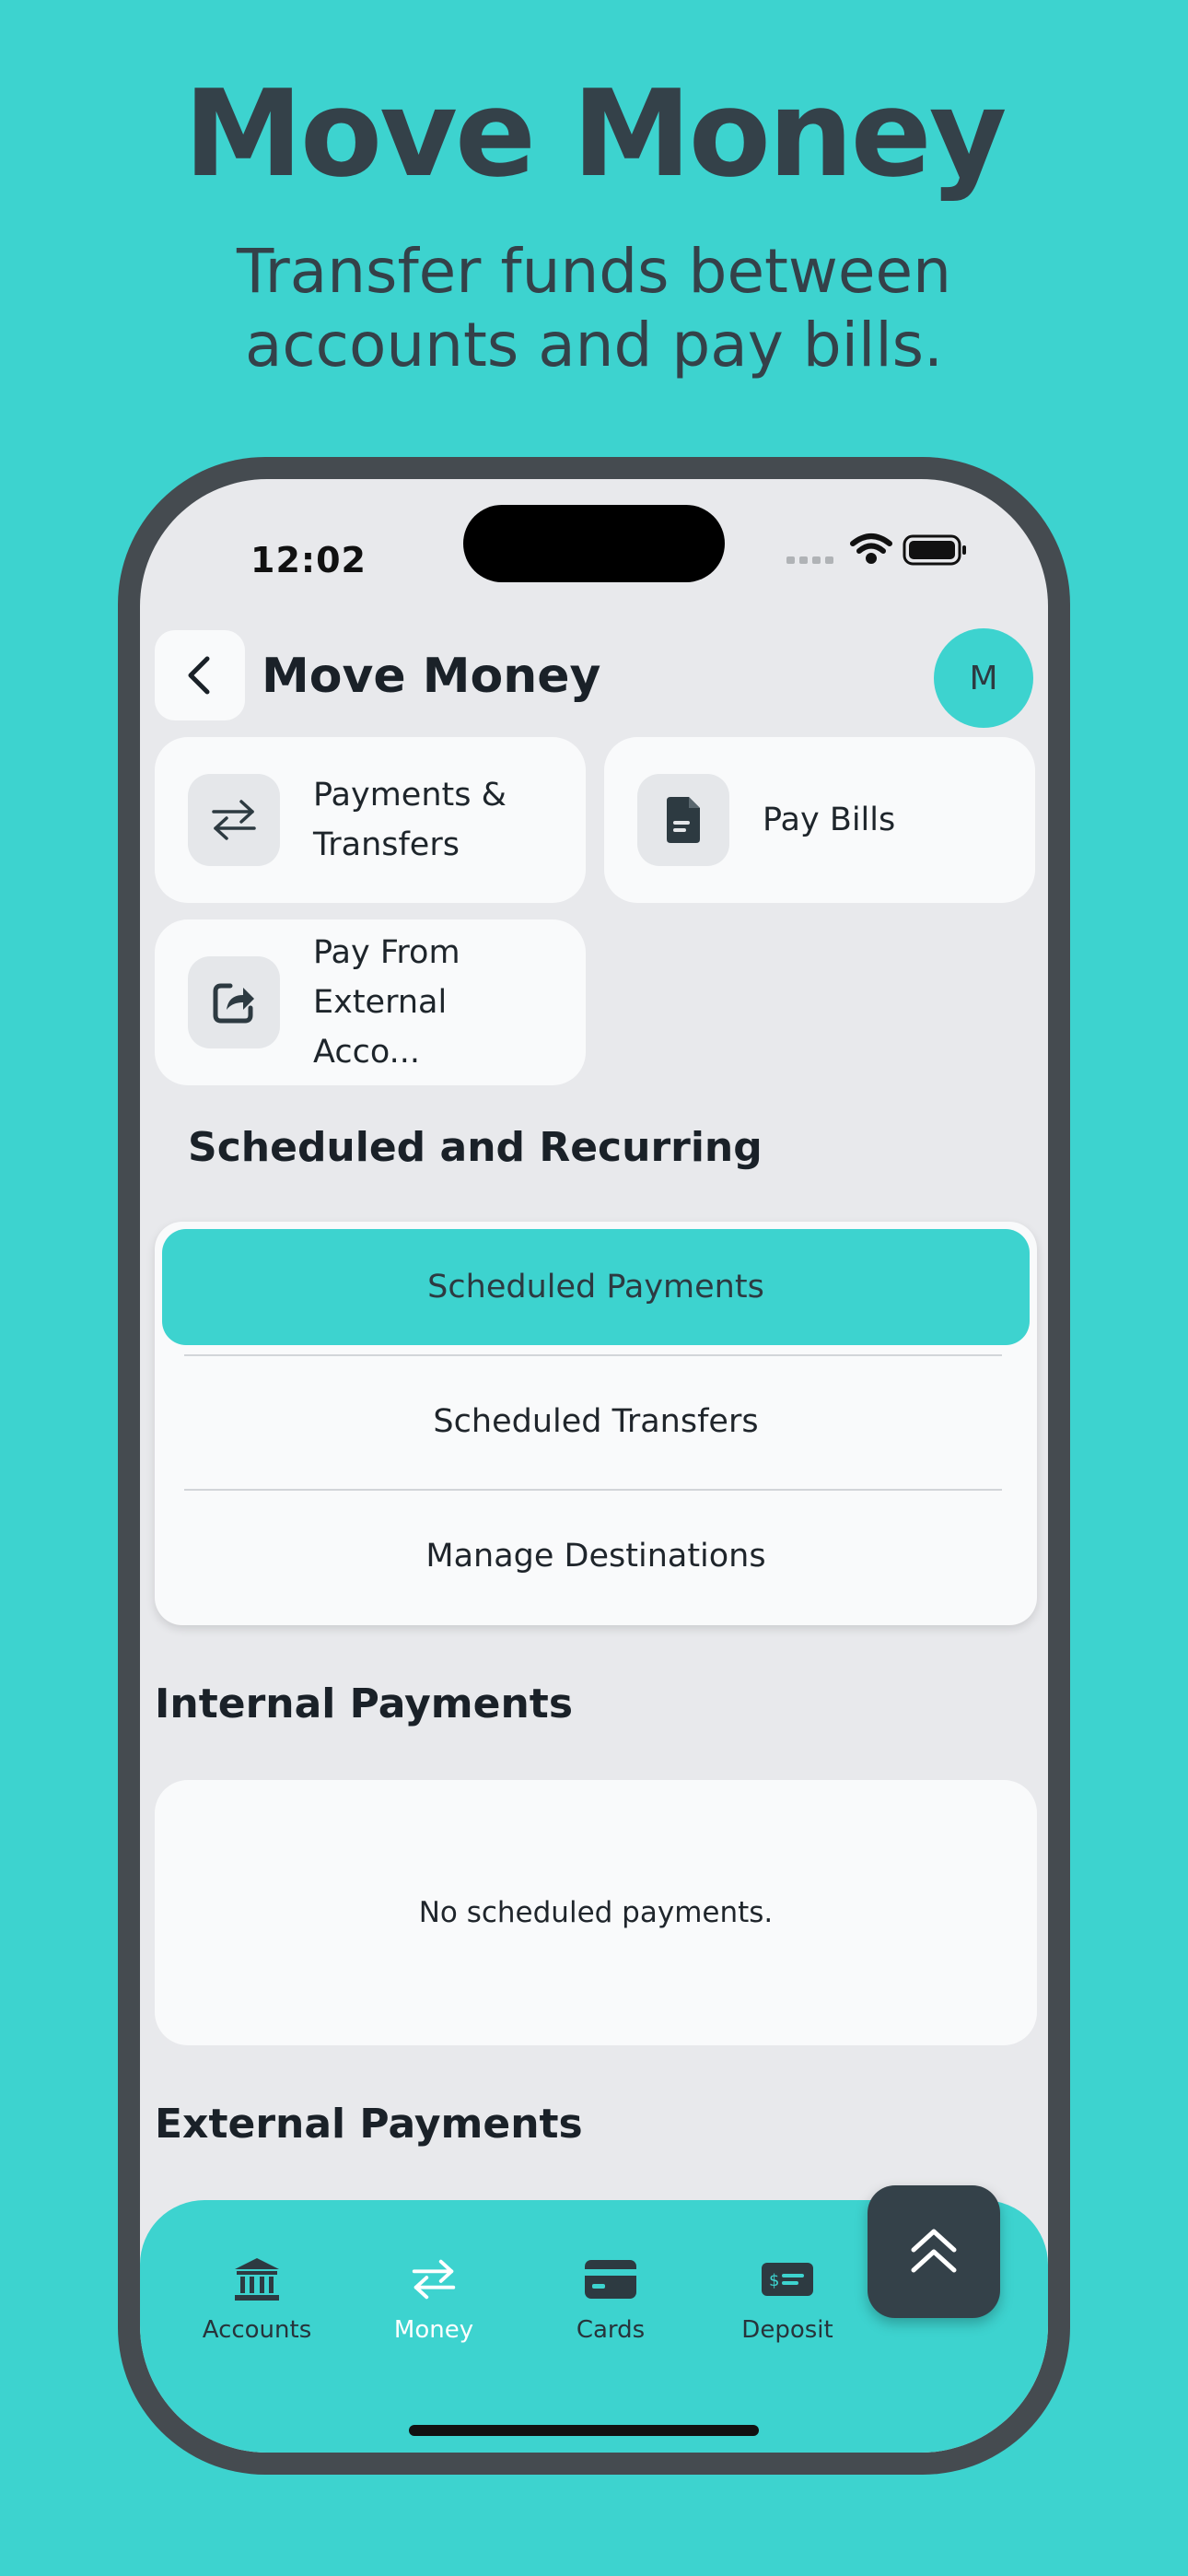 The width and height of the screenshot is (1188, 2576). I want to click on promo-subtitle-line2: accounts and pay bills., so click(594, 345).